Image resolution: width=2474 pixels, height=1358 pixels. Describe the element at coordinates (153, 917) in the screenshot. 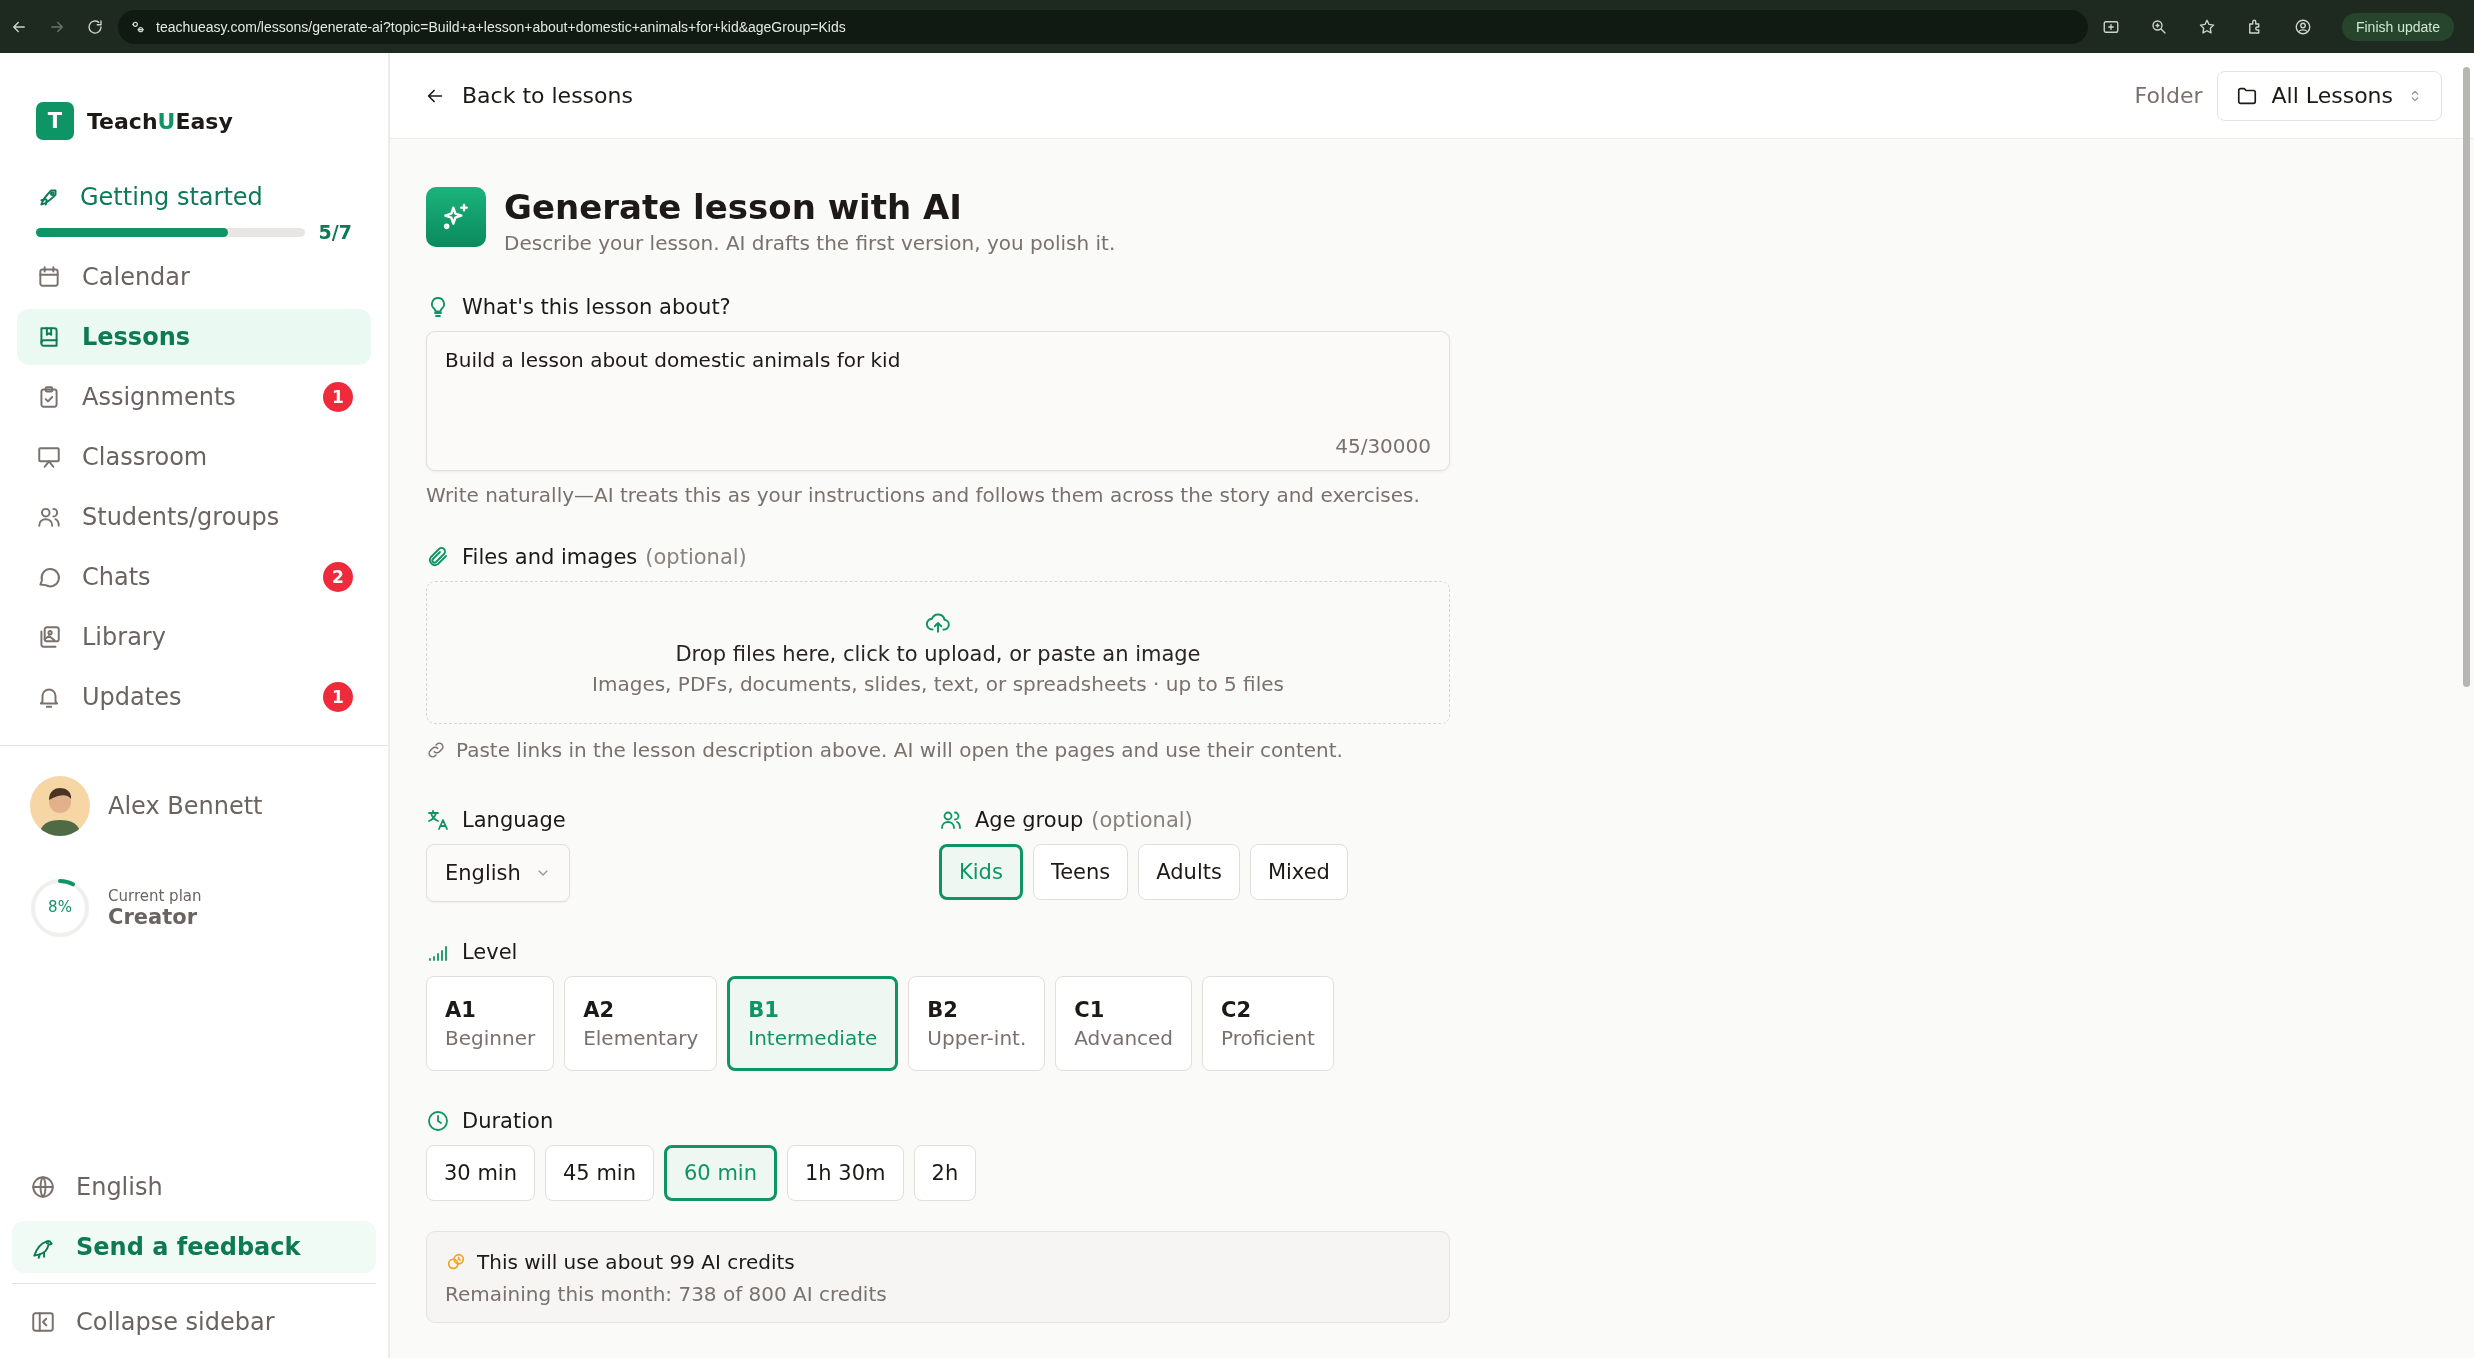

I see `plan-name: Creator` at that location.